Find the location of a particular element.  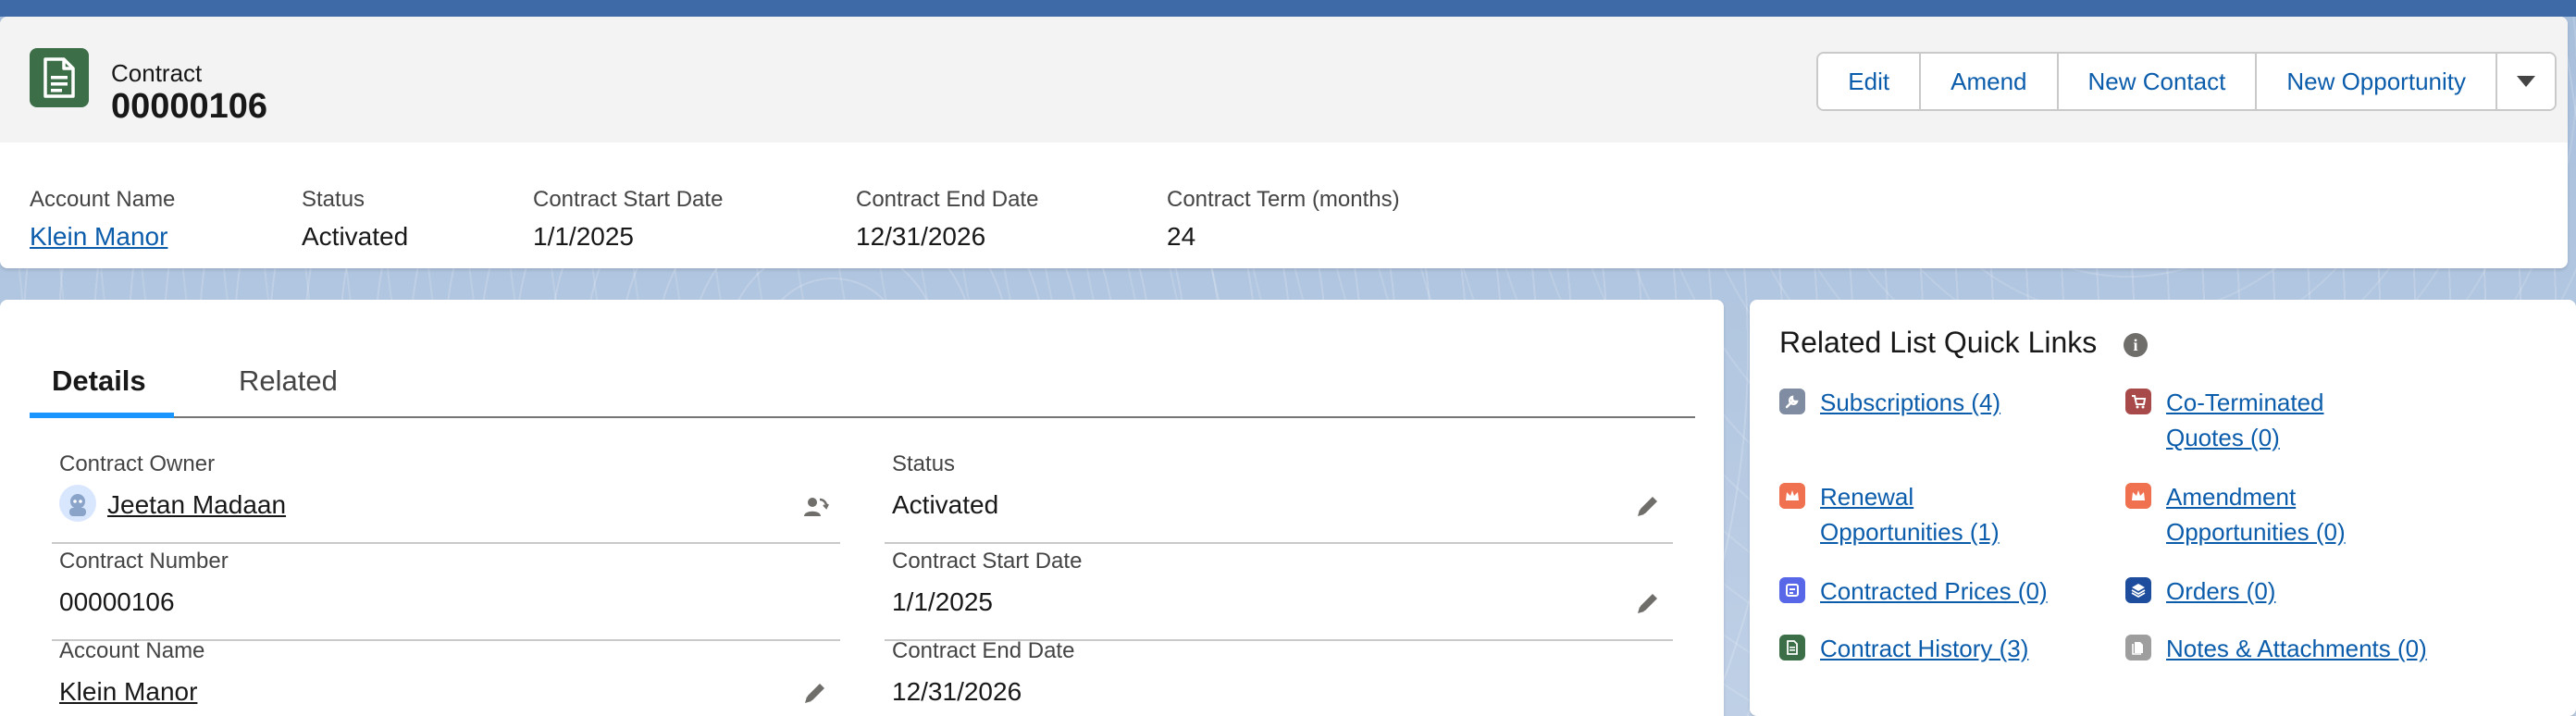

contract-document-icon is located at coordinates (59, 78).